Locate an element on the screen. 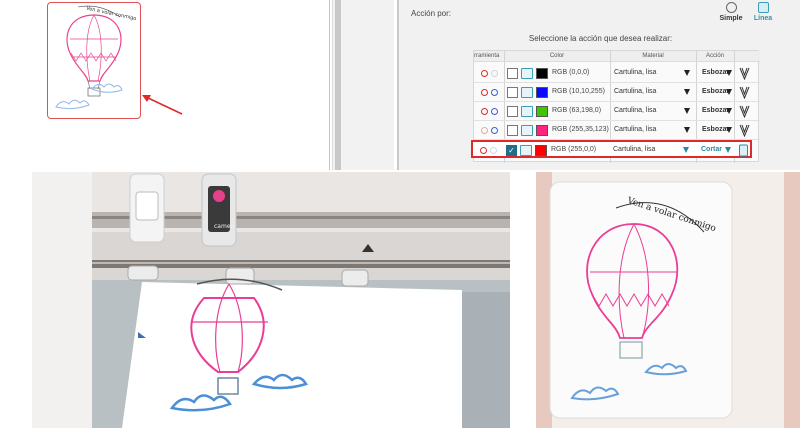 This screenshot has height=428, width=800. rgb-label: RGB (63,198,0) is located at coordinates (577, 110).